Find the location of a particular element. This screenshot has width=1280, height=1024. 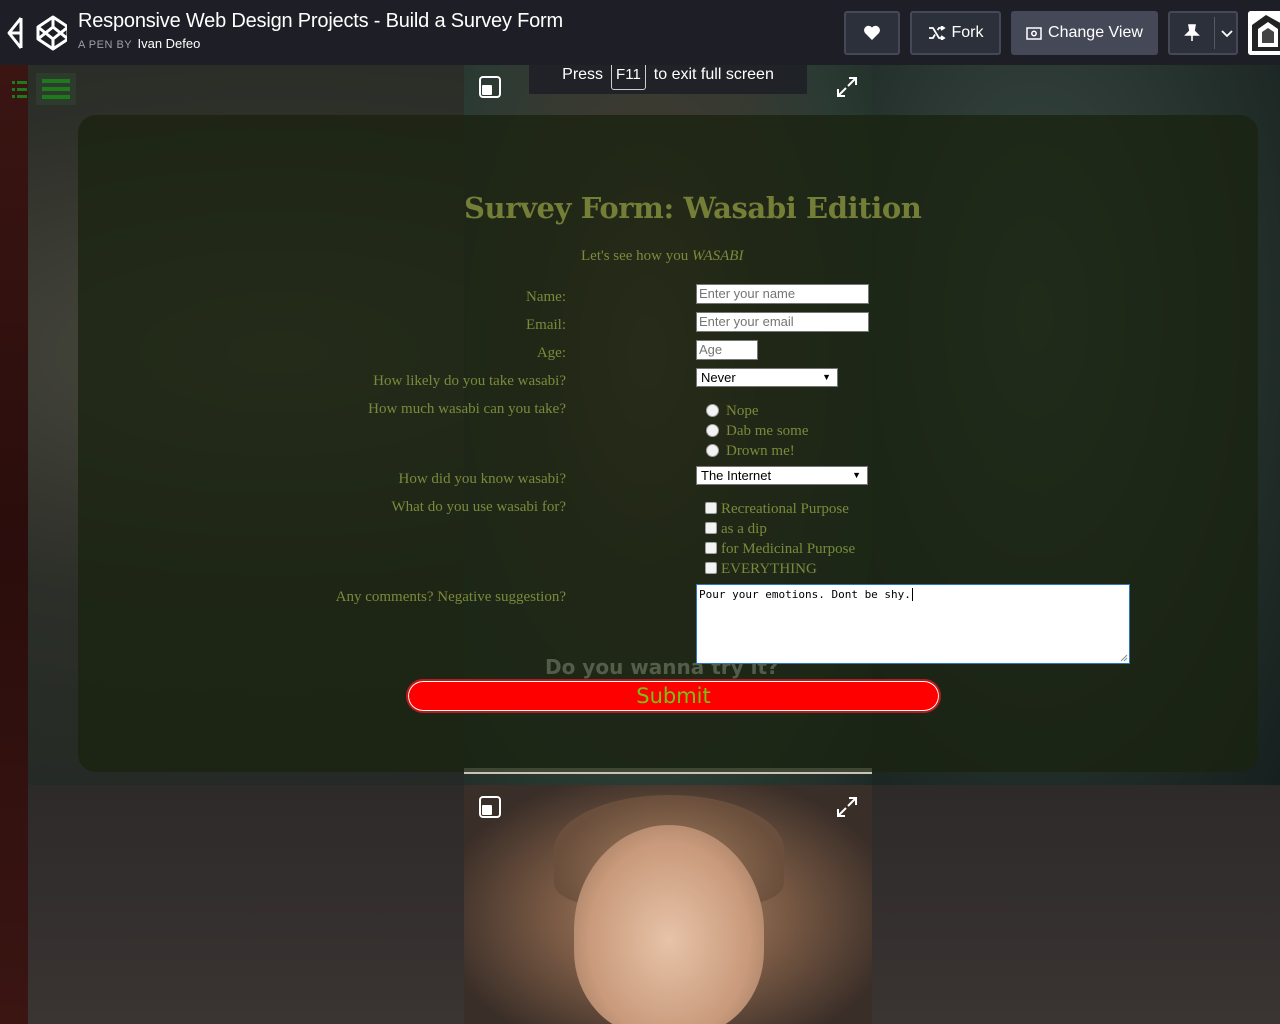

pin-button is located at coordinates (1203, 33).